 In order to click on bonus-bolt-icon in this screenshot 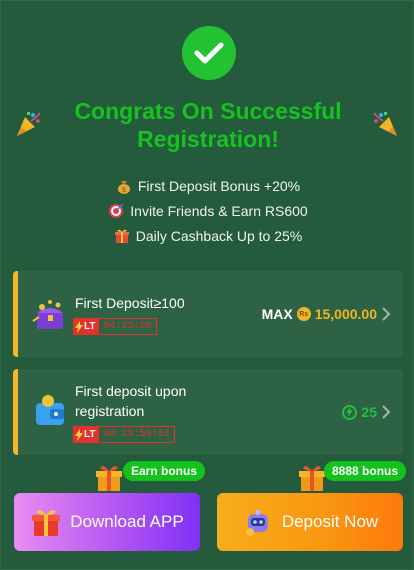, I will do `click(350, 412)`.